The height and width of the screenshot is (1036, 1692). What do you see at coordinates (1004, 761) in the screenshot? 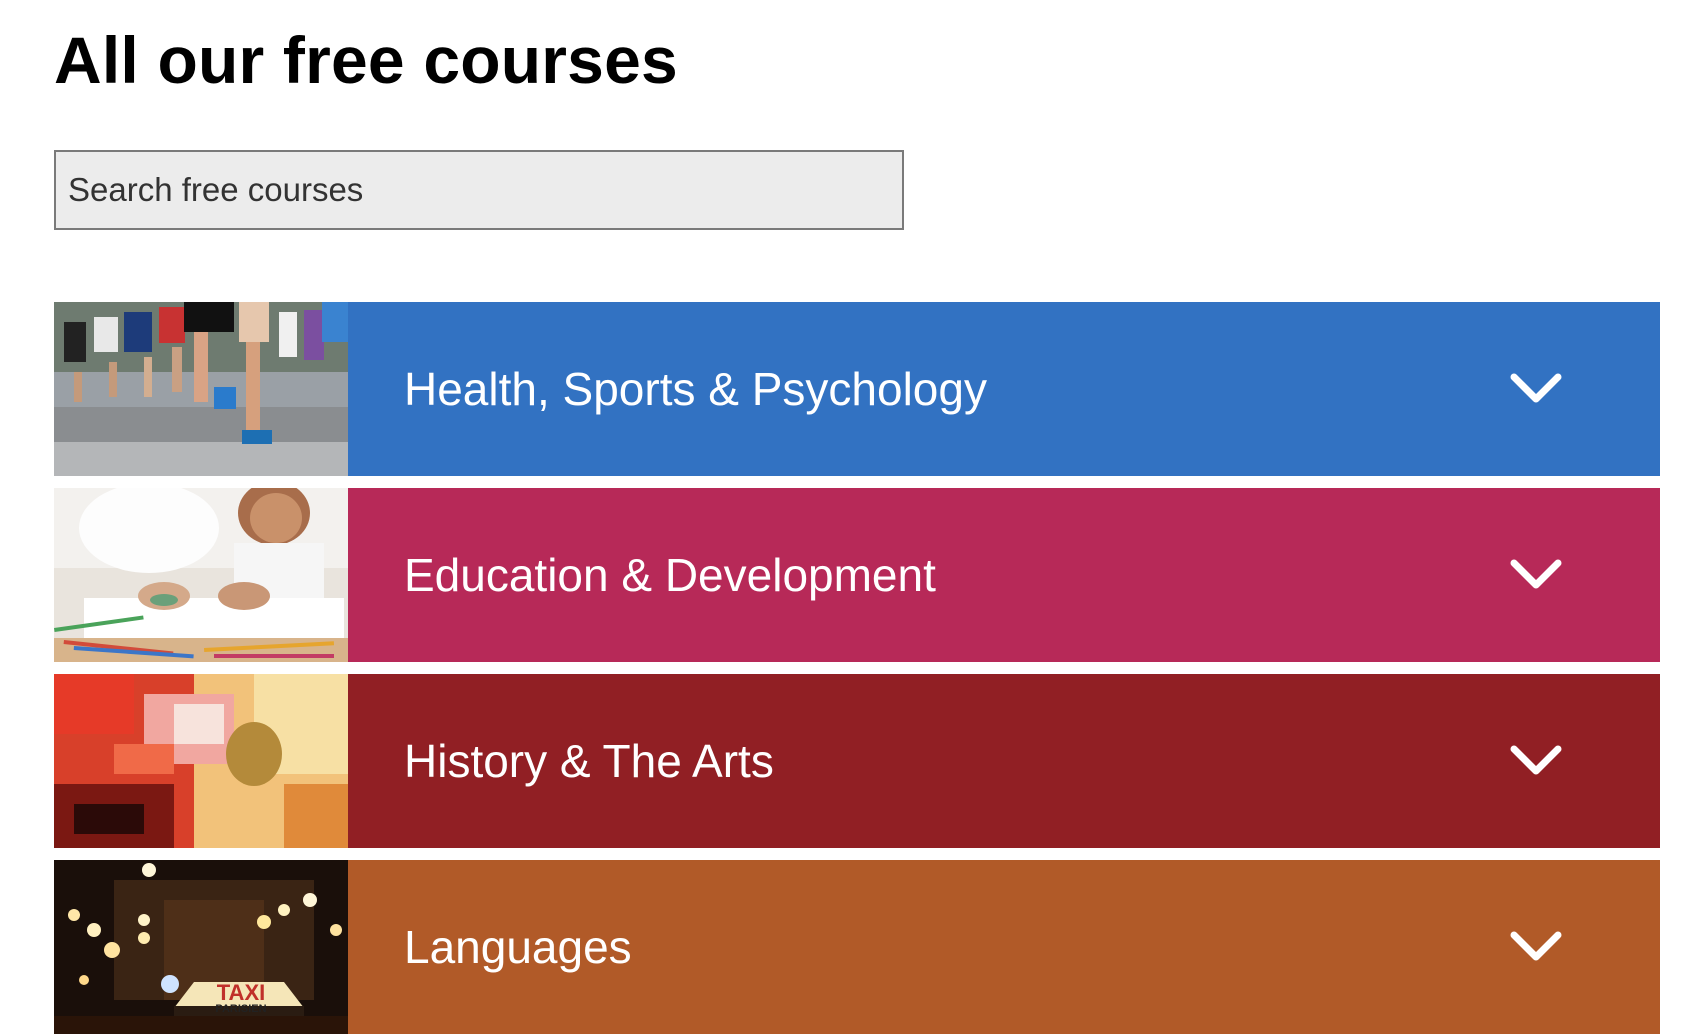
I see `category-band: History & The Arts` at bounding box center [1004, 761].